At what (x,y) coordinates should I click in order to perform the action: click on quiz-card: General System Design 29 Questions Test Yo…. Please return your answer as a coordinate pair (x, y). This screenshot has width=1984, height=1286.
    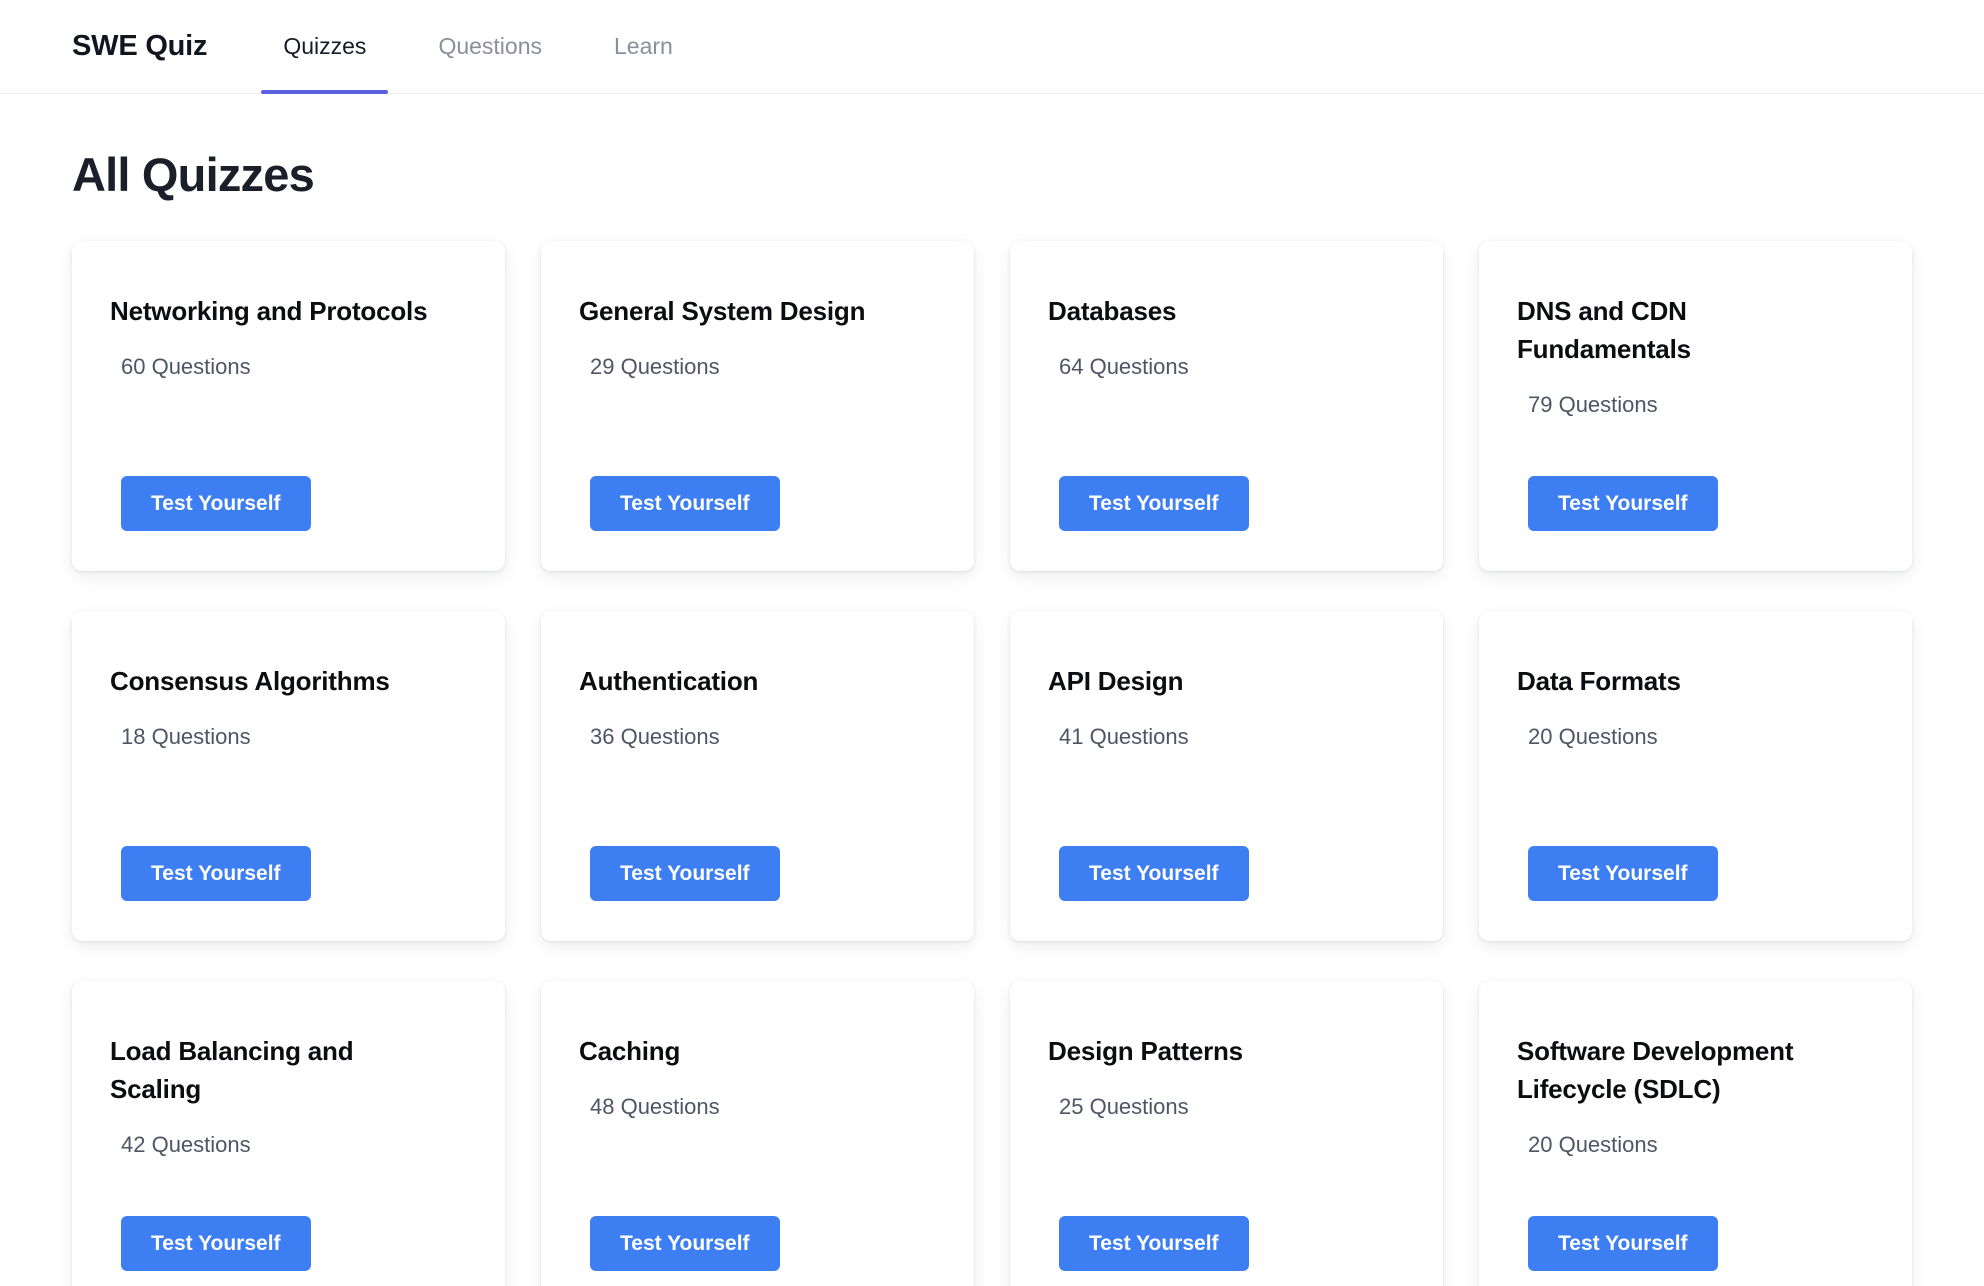
    Looking at the image, I should click on (757, 406).